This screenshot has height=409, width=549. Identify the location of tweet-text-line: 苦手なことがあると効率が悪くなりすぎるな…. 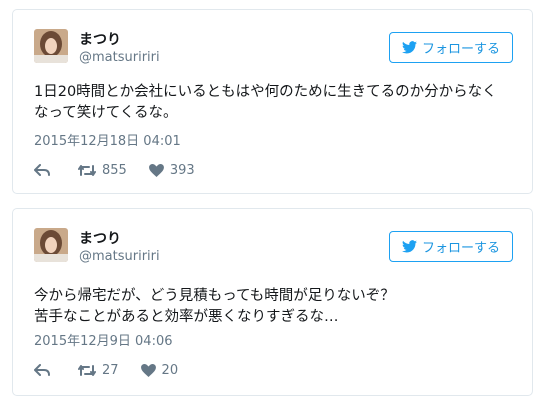
(186, 317).